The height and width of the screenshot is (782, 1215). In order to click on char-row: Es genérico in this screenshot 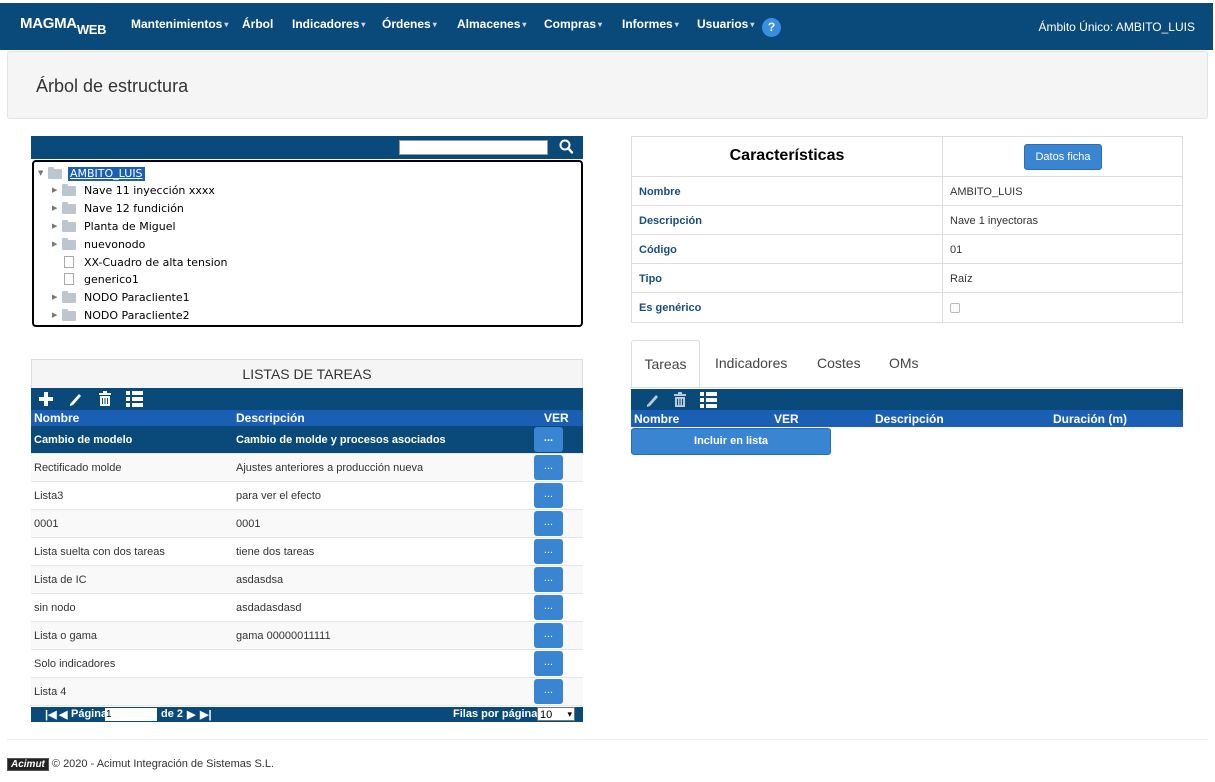, I will do `click(907, 307)`.